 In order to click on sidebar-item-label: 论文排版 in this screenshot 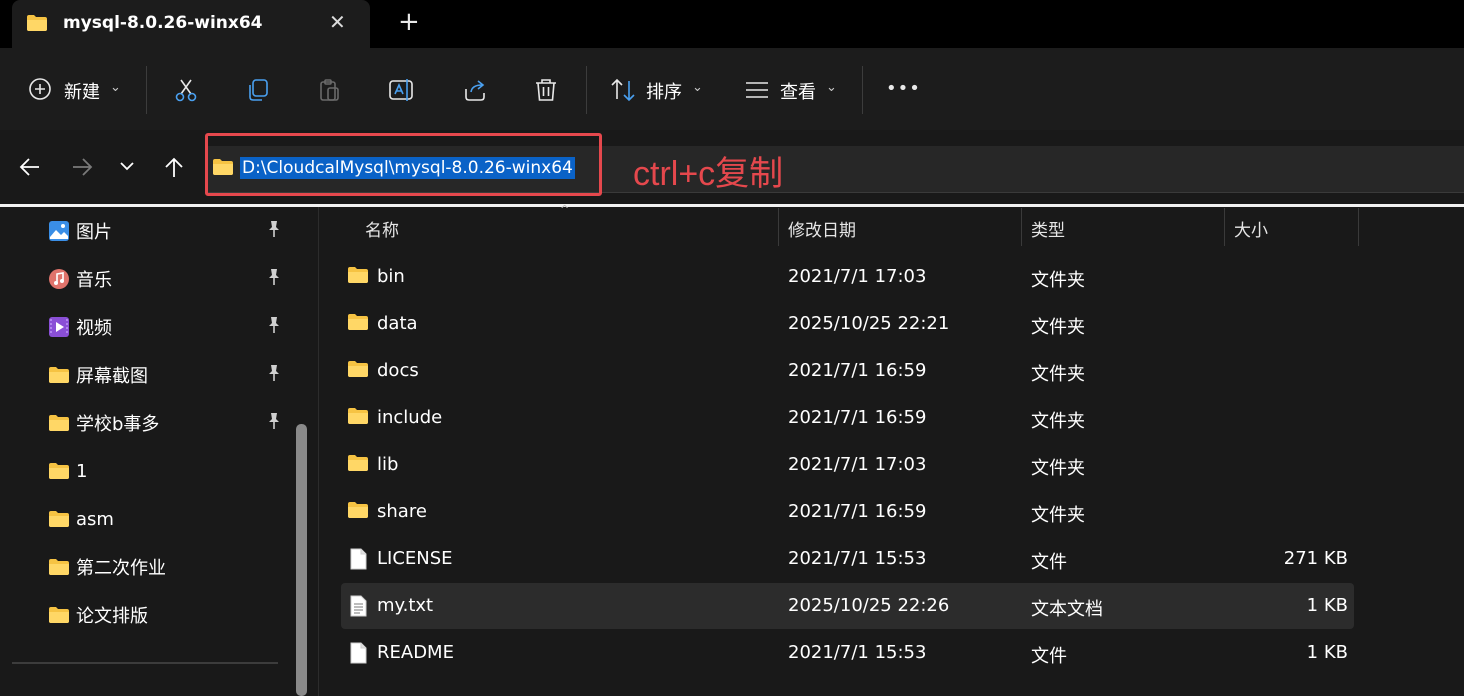, I will do `click(112, 616)`.